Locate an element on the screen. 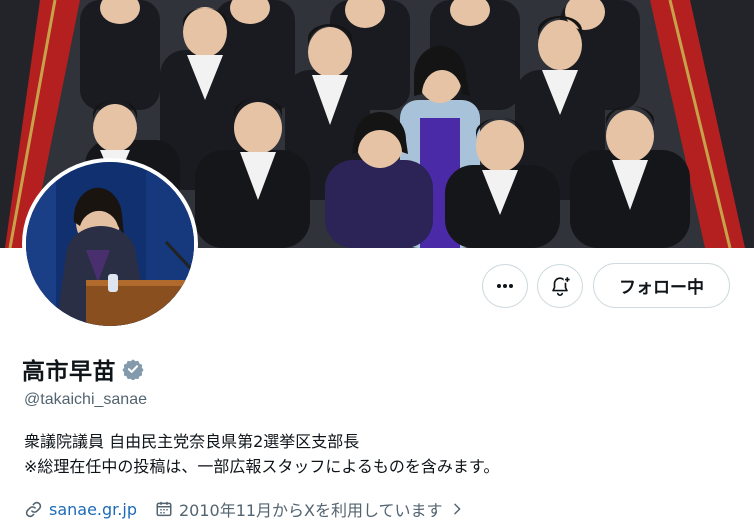 This screenshot has width=754, height=528. website-link: sanae.gr.jp is located at coordinates (93, 509).